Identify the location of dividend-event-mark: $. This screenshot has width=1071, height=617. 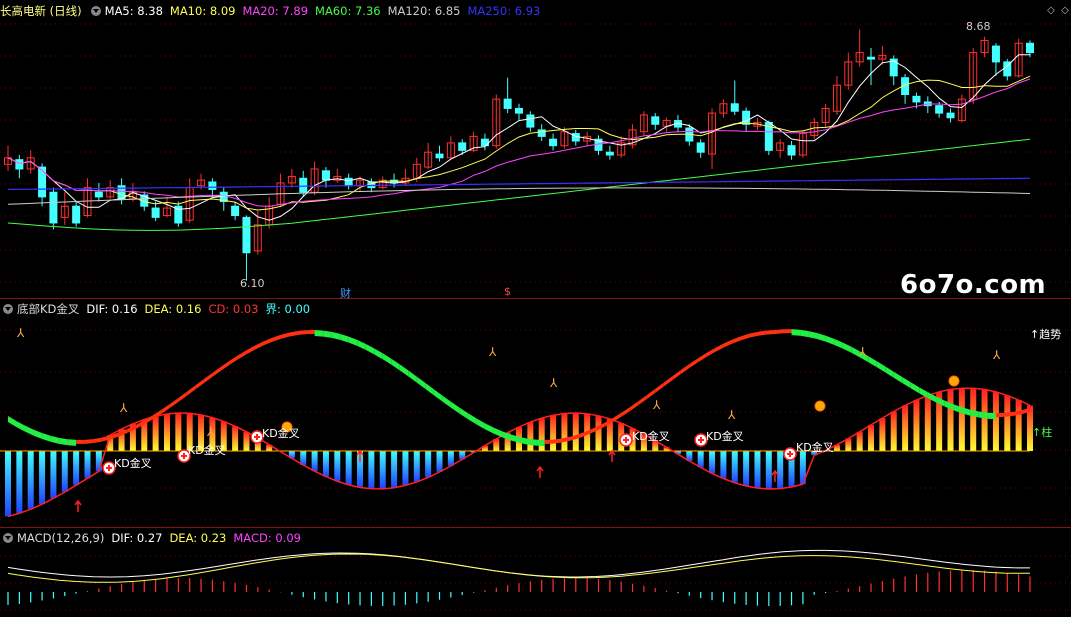
(507, 291).